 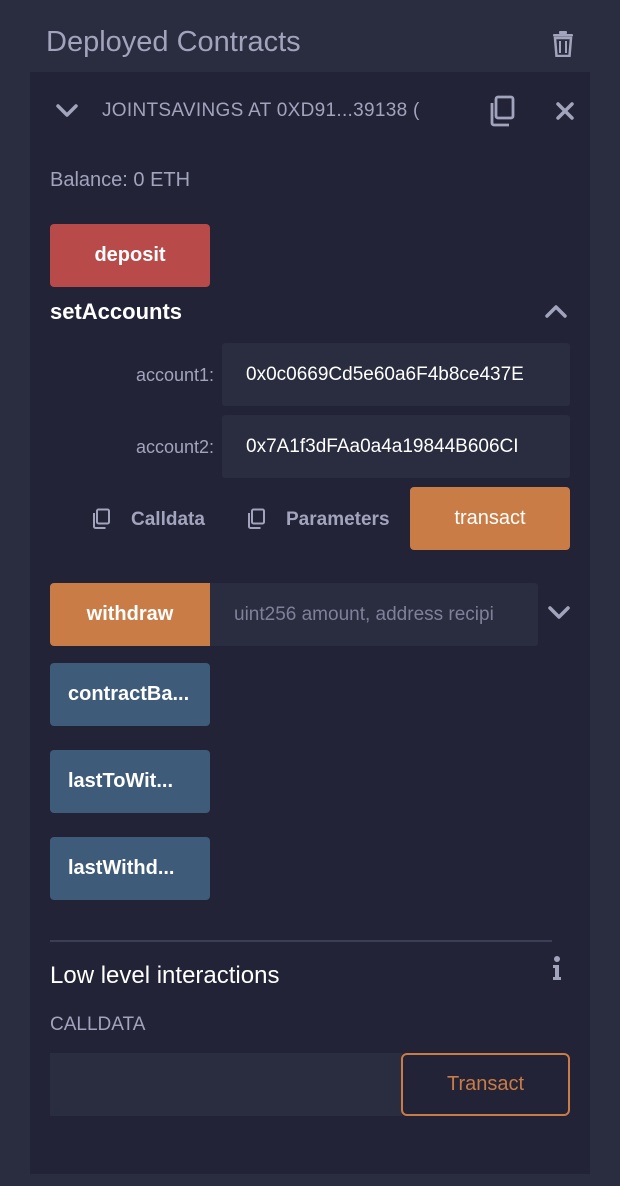 I want to click on divider, so click(x=301, y=941).